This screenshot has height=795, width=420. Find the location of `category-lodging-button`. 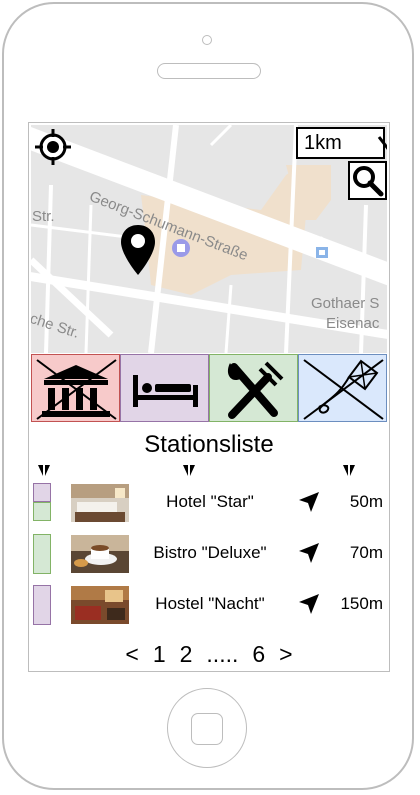

category-lodging-button is located at coordinates (164, 388).